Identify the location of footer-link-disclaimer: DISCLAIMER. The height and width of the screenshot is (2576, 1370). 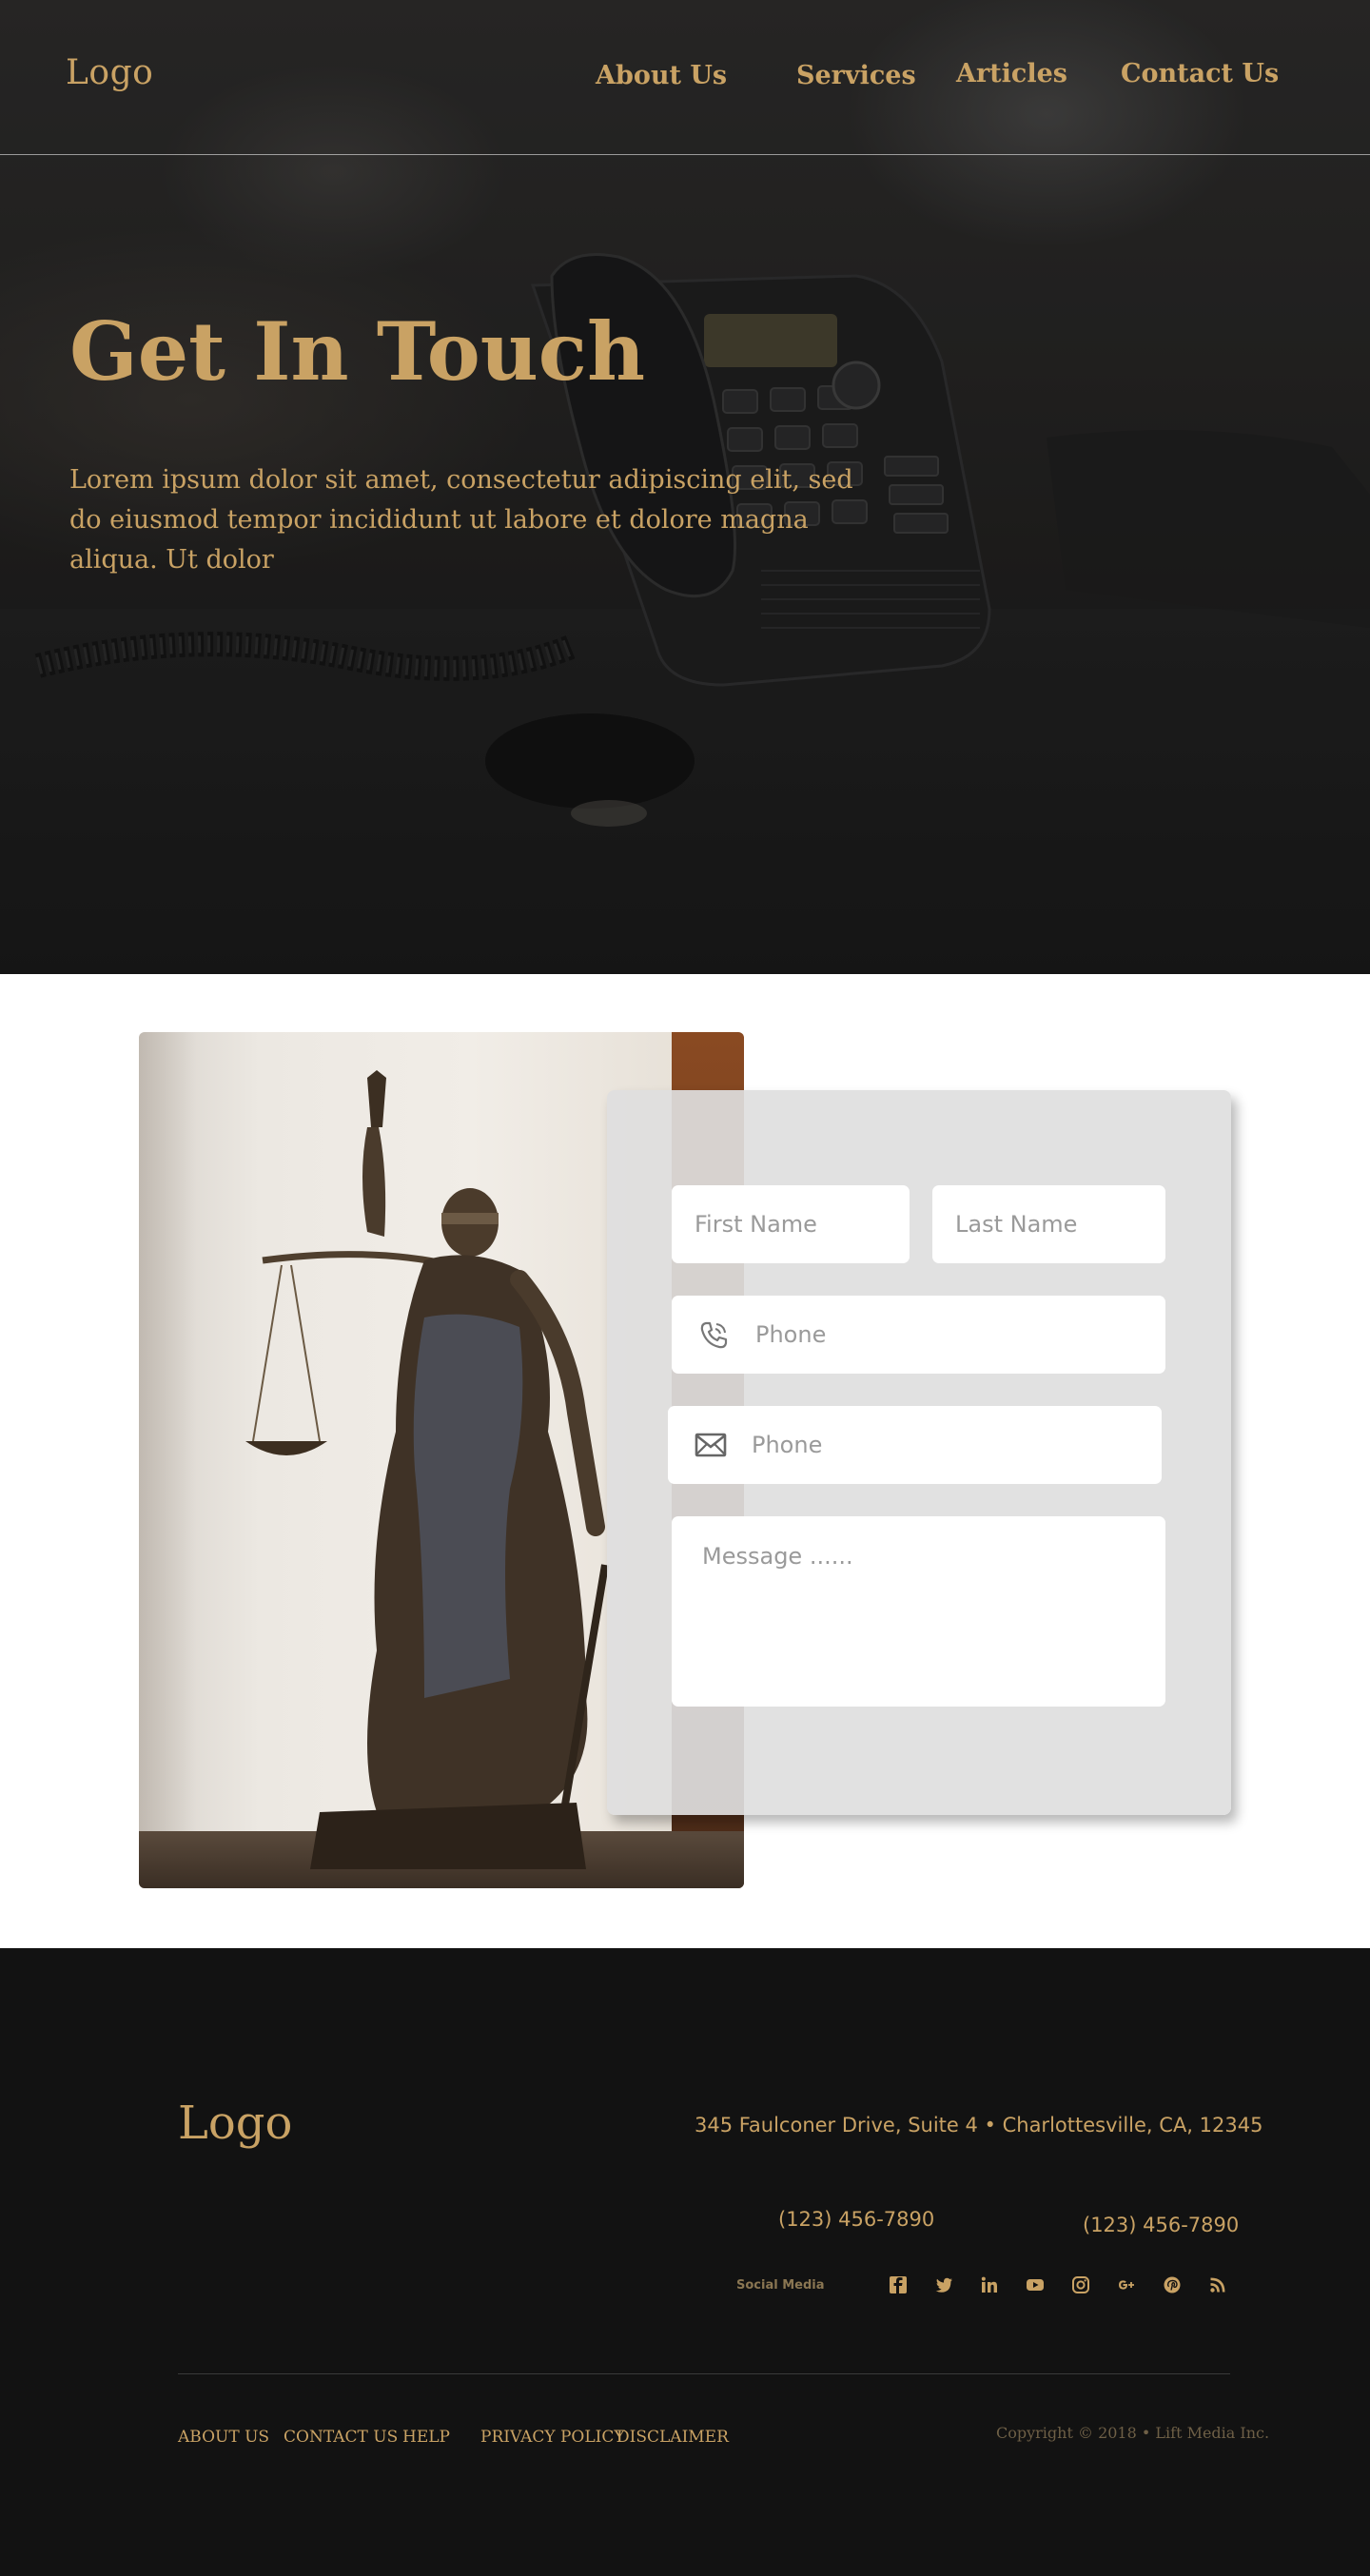
(672, 2438).